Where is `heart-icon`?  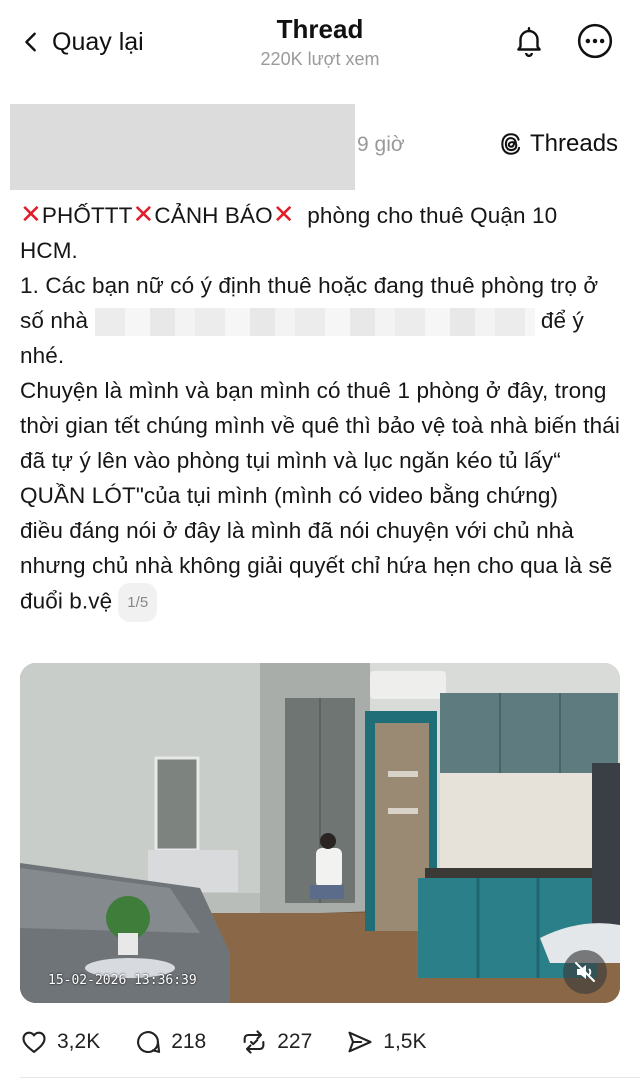 heart-icon is located at coordinates (34, 1042).